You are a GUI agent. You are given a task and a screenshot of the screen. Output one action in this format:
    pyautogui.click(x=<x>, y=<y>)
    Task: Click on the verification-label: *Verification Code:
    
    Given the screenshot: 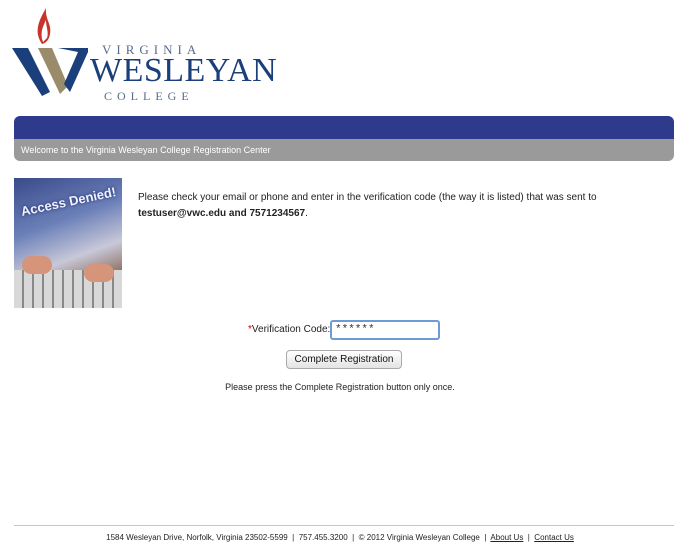 What is the action you would take?
    pyautogui.click(x=289, y=329)
    